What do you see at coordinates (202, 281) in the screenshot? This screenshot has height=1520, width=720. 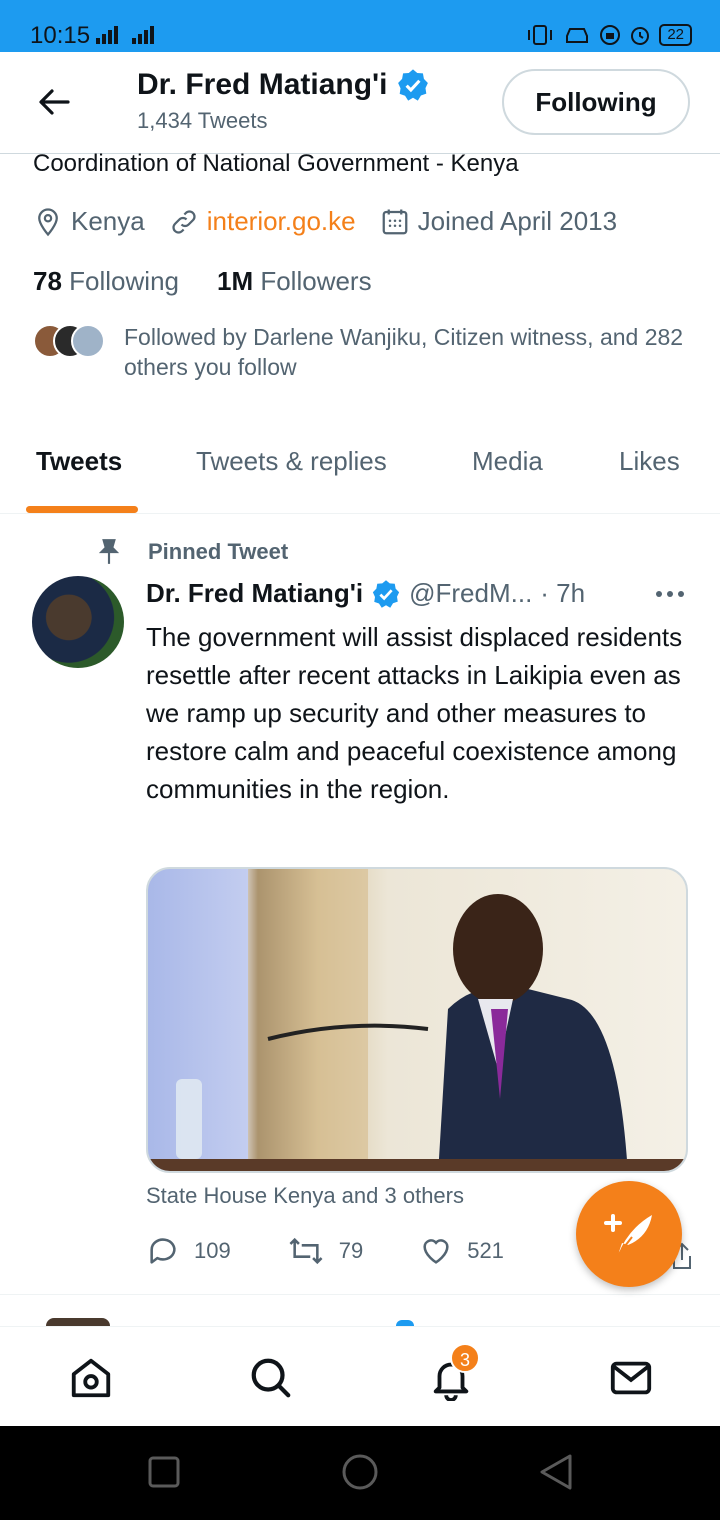 I see `follow-stats: 78 Following 1M Followers` at bounding box center [202, 281].